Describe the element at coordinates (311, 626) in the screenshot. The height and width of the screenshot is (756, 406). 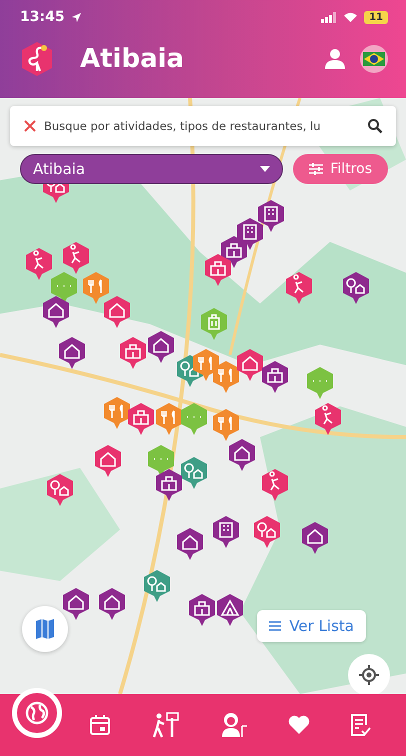
I see `list-view-button: Ver Lista` at that location.